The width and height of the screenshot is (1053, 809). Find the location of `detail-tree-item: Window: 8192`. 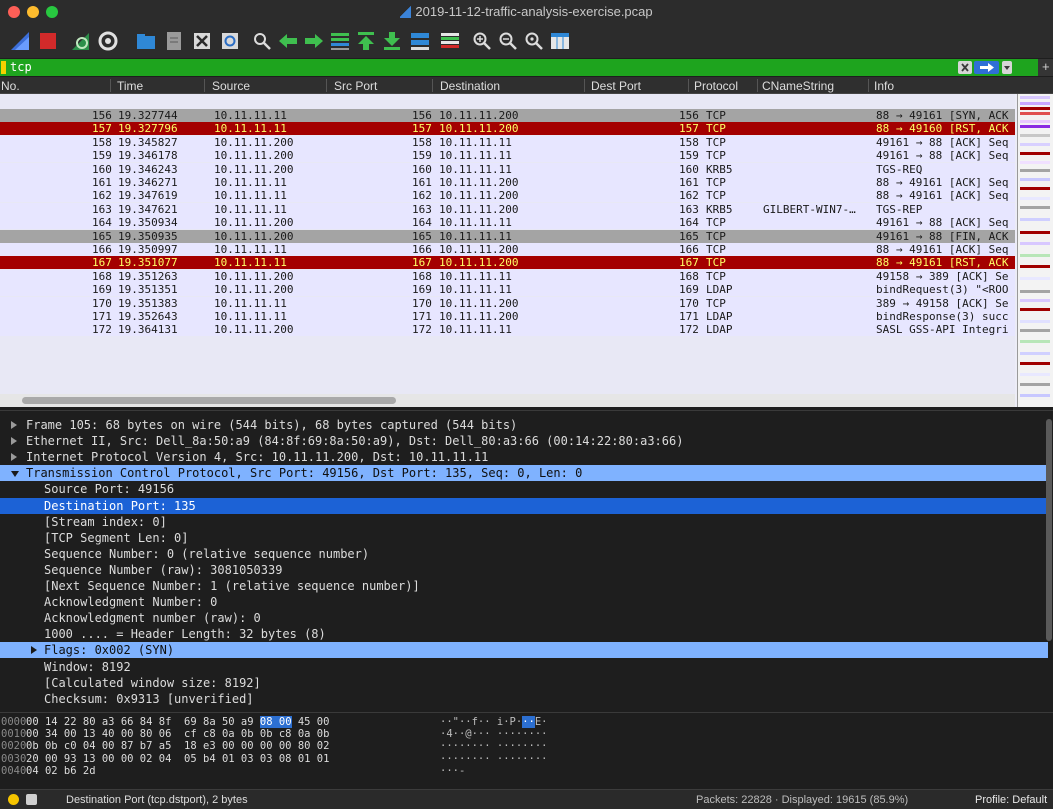

detail-tree-item: Window: 8192 is located at coordinates (524, 667).